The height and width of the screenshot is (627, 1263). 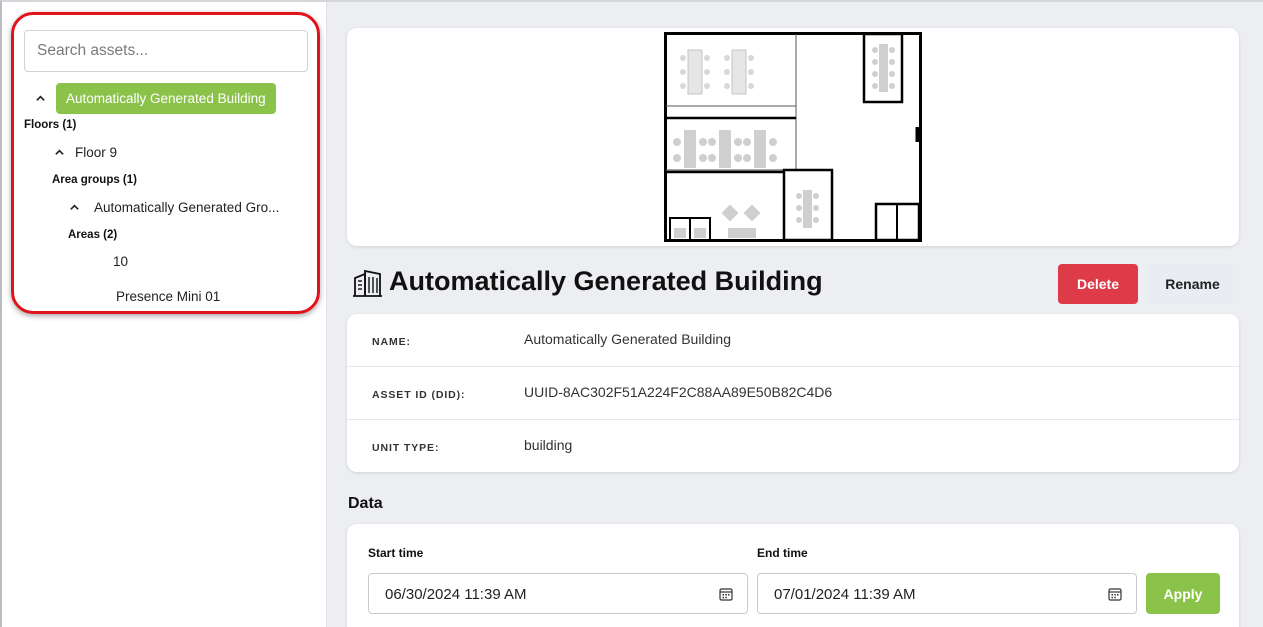 What do you see at coordinates (628, 339) in the screenshot?
I see `property-value: Automatically Generated Building` at bounding box center [628, 339].